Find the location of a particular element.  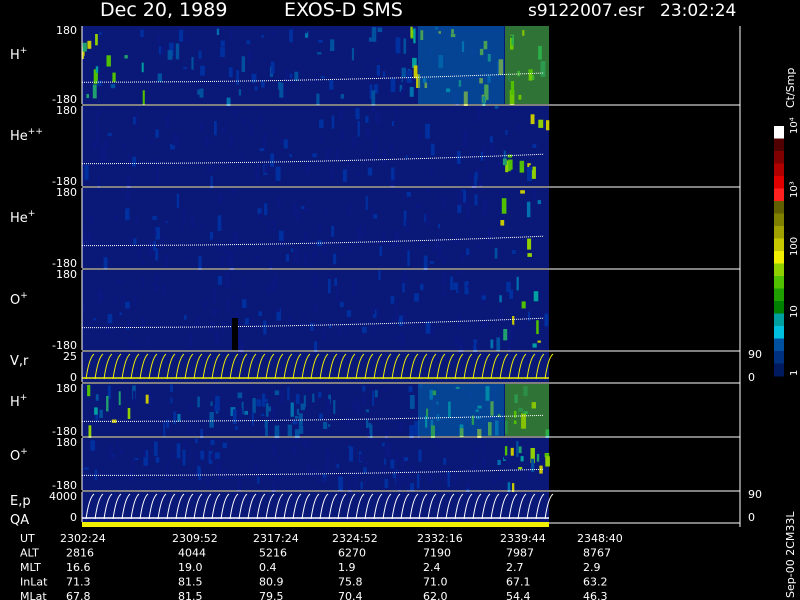

table-cell: 2348:40 is located at coordinates (600, 538).